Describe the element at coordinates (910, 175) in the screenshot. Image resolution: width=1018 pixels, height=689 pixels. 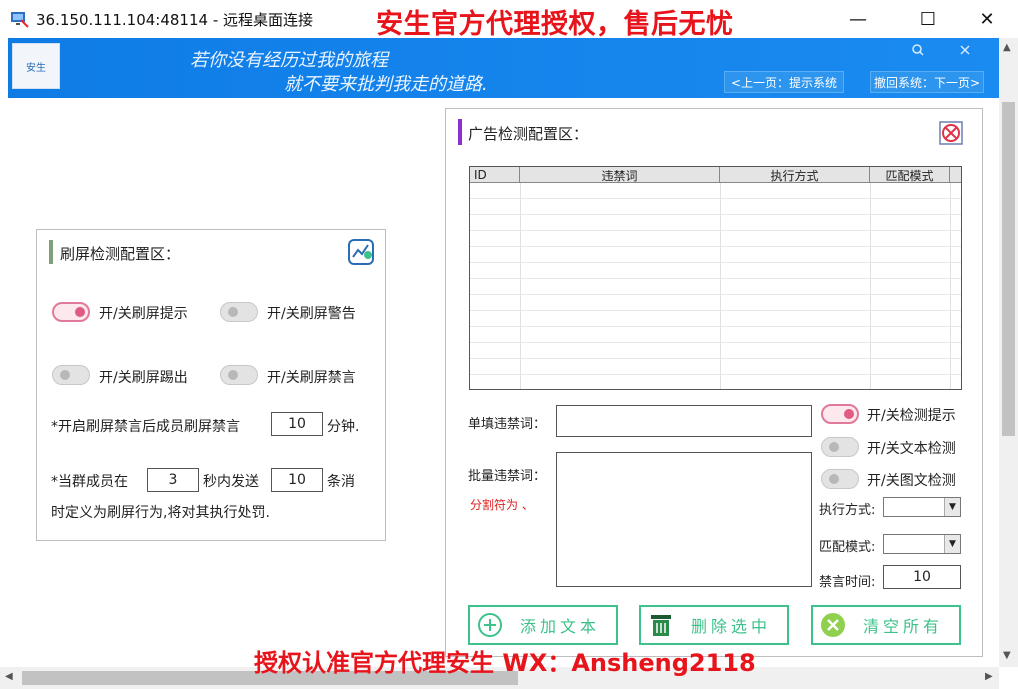
I see `column-match: 匹配模式` at that location.